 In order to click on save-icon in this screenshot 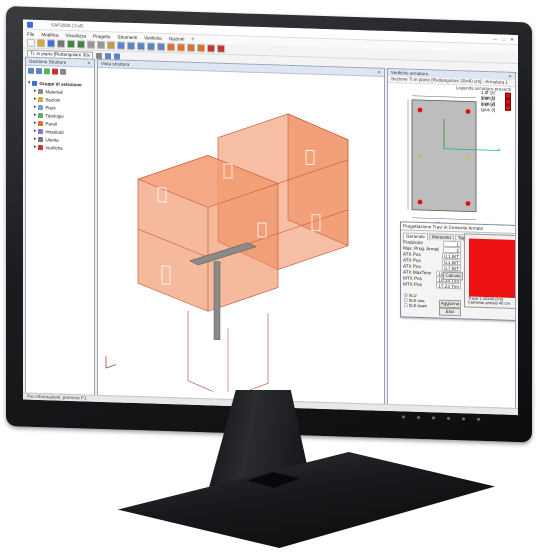, I will do `click(51, 43)`.